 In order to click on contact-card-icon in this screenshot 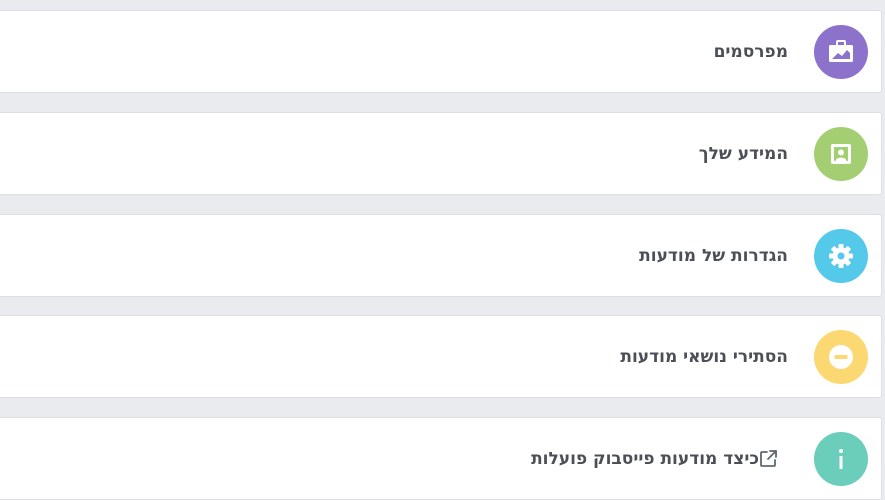, I will do `click(841, 154)`.